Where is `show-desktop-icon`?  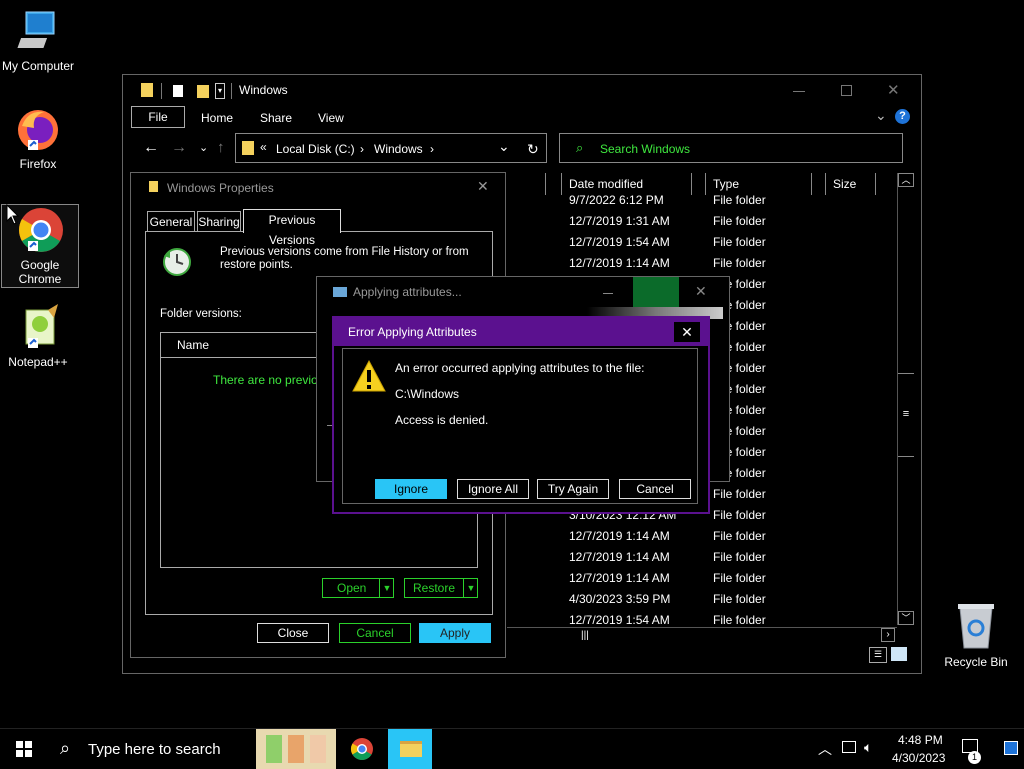 show-desktop-icon is located at coordinates (1011, 748).